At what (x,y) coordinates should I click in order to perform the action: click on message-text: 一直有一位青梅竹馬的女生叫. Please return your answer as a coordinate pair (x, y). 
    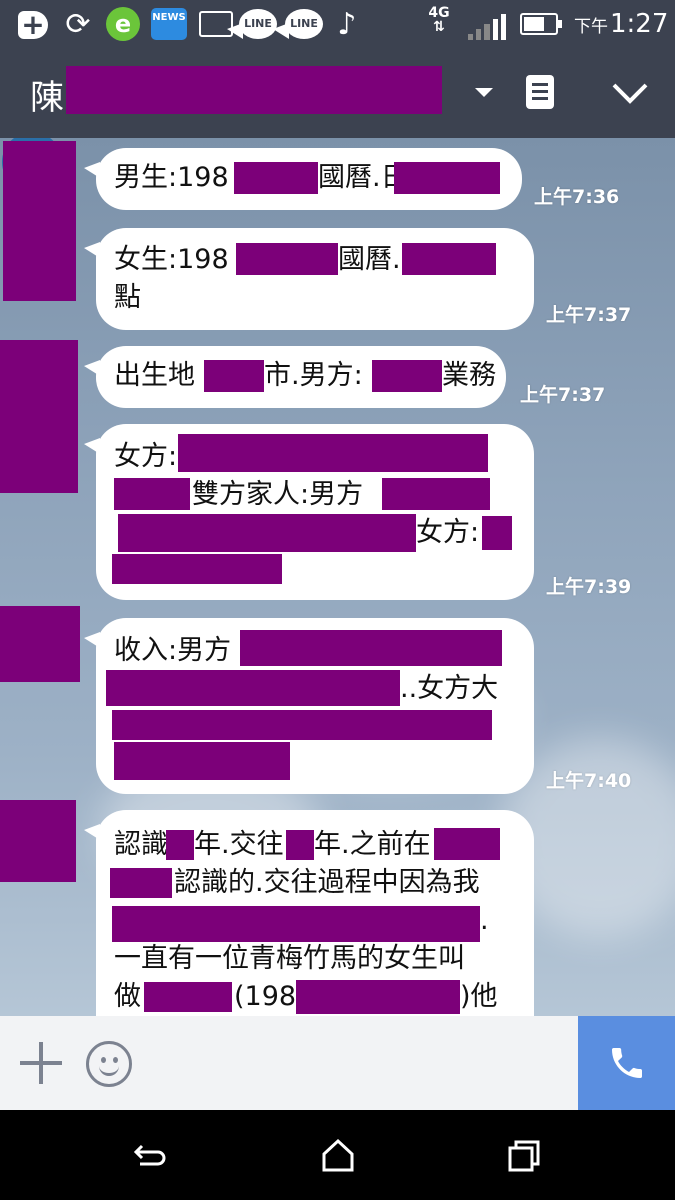
    Looking at the image, I should click on (289, 958).